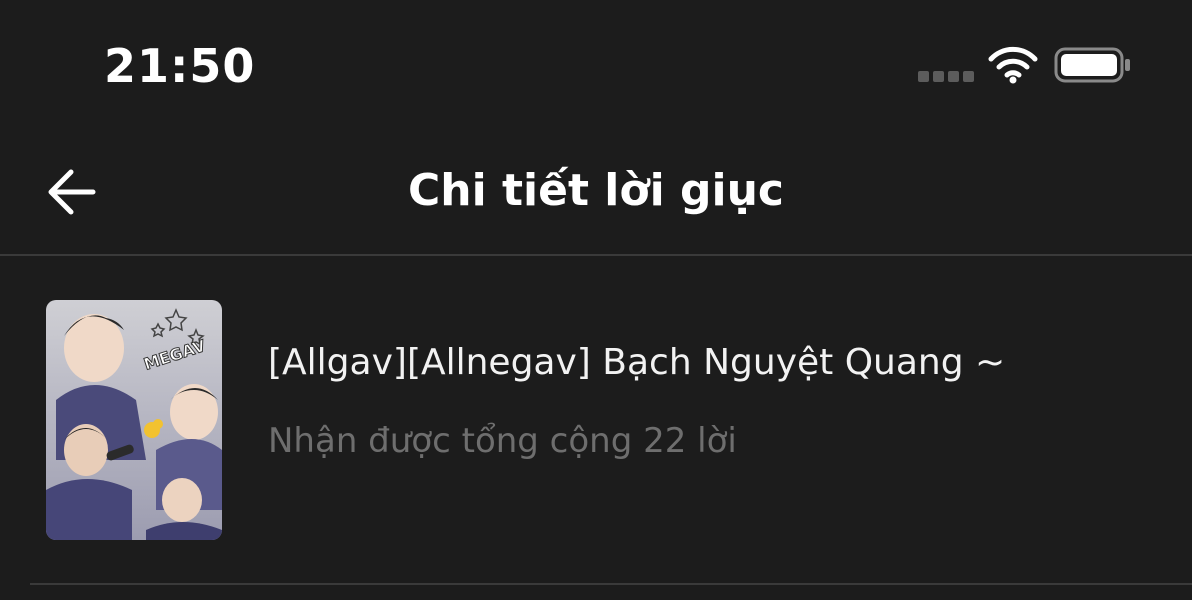 The image size is (1192, 600). I want to click on signal-icon, so click(946, 77).